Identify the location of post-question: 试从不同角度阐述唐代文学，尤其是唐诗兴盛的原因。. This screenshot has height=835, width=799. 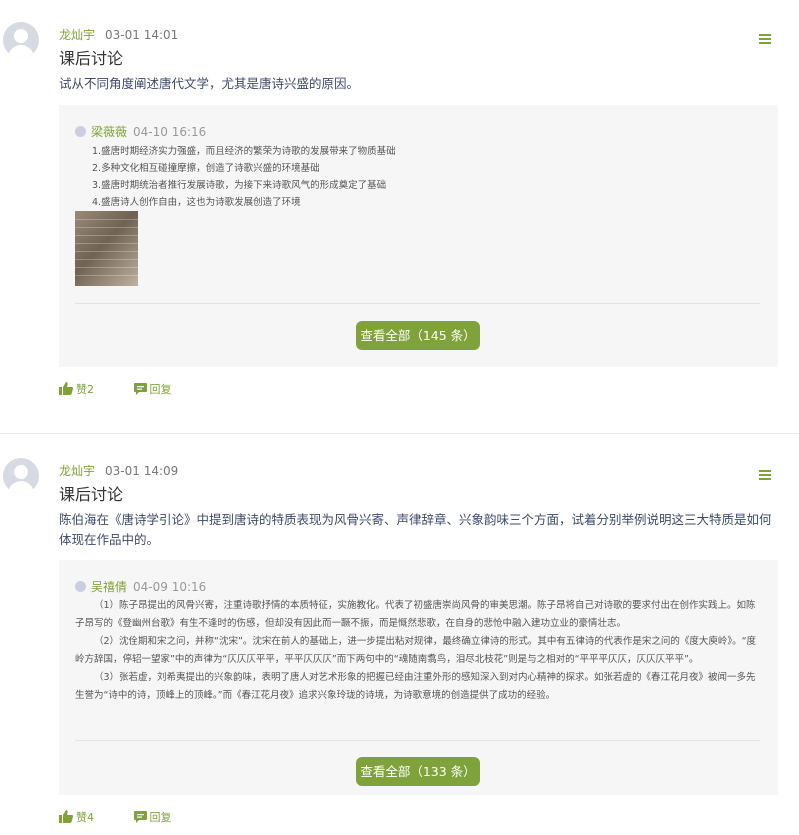
(209, 83).